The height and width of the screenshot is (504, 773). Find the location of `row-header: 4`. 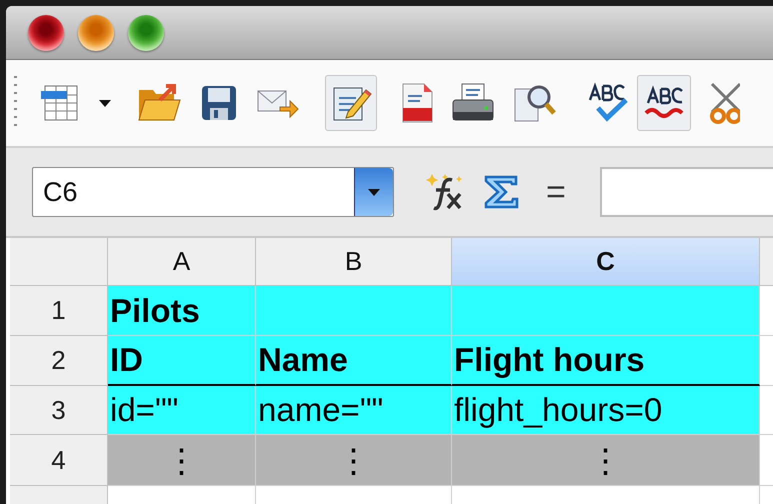

row-header: 4 is located at coordinates (59, 460).